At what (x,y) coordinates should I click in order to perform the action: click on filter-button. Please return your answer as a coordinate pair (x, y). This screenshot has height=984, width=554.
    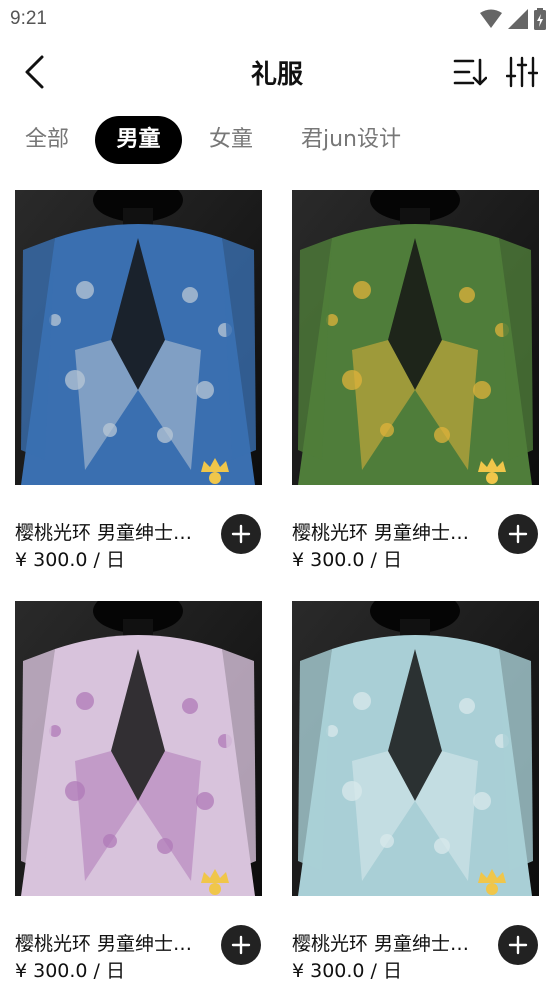
    Looking at the image, I should click on (522, 72).